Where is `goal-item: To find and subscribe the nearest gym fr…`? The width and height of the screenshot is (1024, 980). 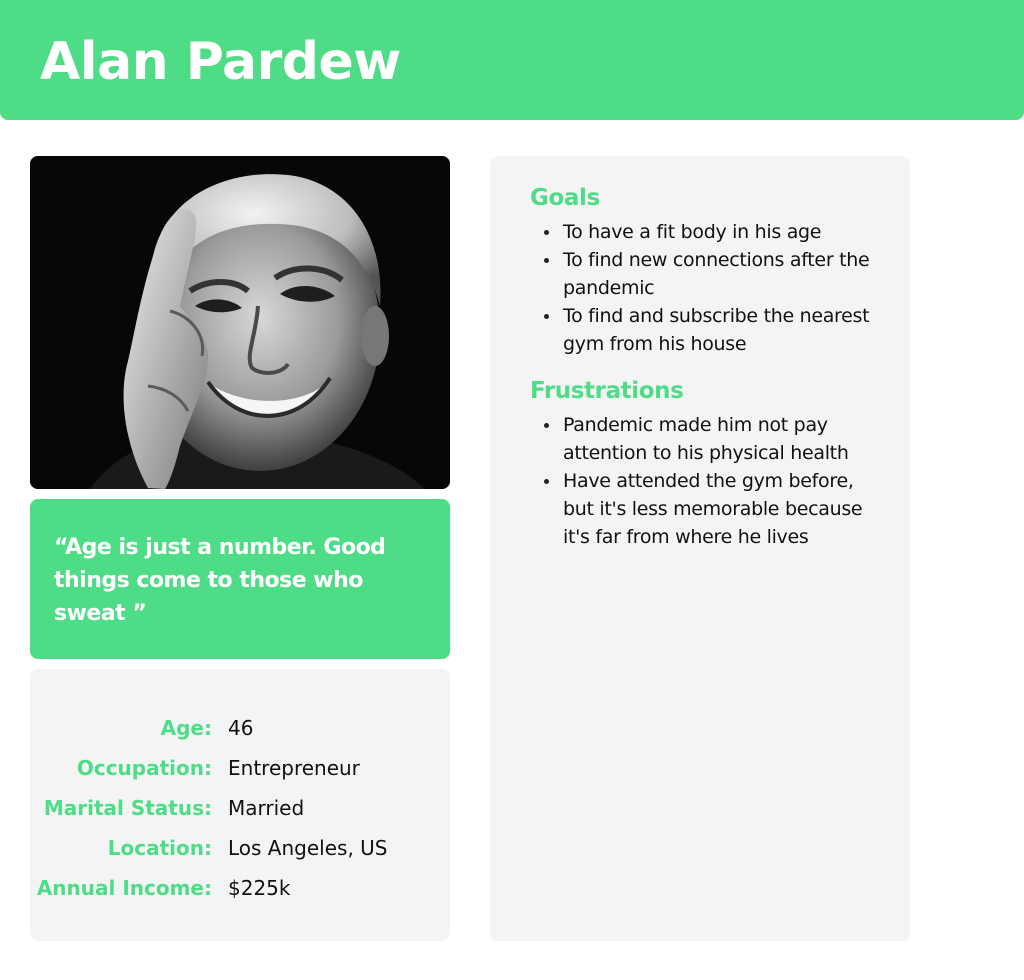
goal-item: To find and subscribe the nearest gym fr… is located at coordinates (700, 330).